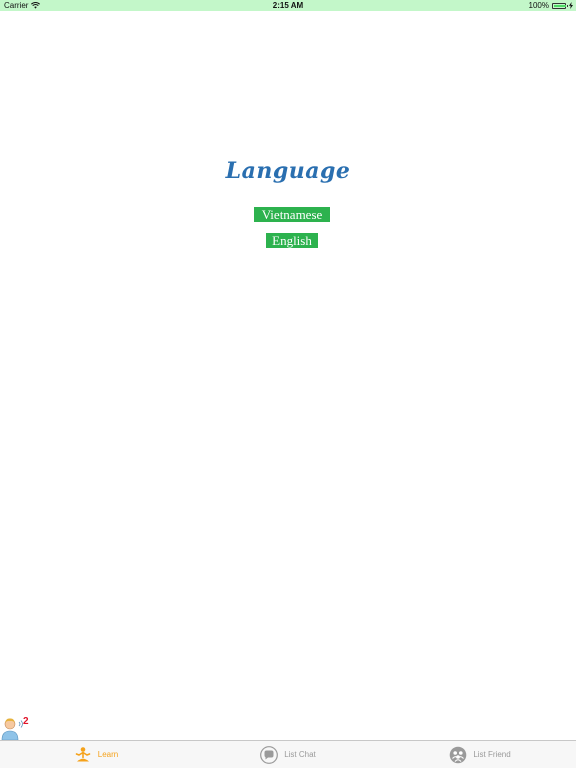 Image resolution: width=576 pixels, height=768 pixels. Describe the element at coordinates (492, 754) in the screenshot. I see `tab-list-friend-label: List Friend` at that location.